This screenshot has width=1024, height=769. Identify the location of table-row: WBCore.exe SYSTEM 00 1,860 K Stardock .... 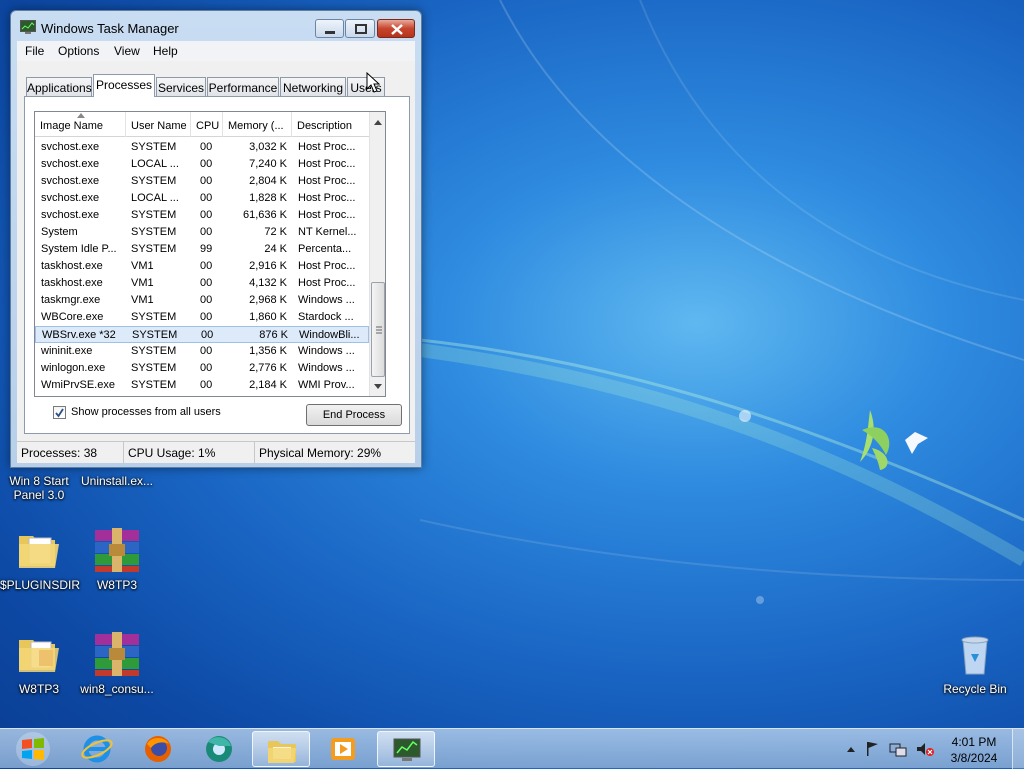
(202, 317).